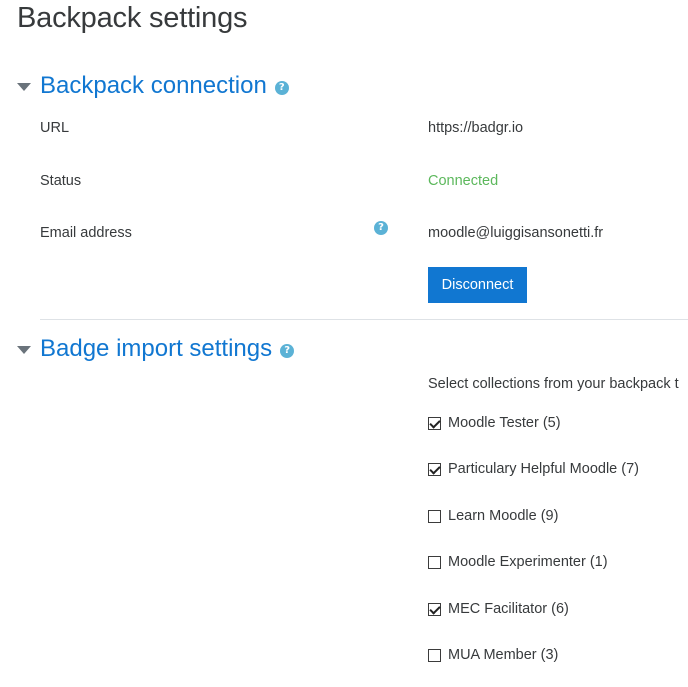  I want to click on url-label: URL, so click(55, 128).